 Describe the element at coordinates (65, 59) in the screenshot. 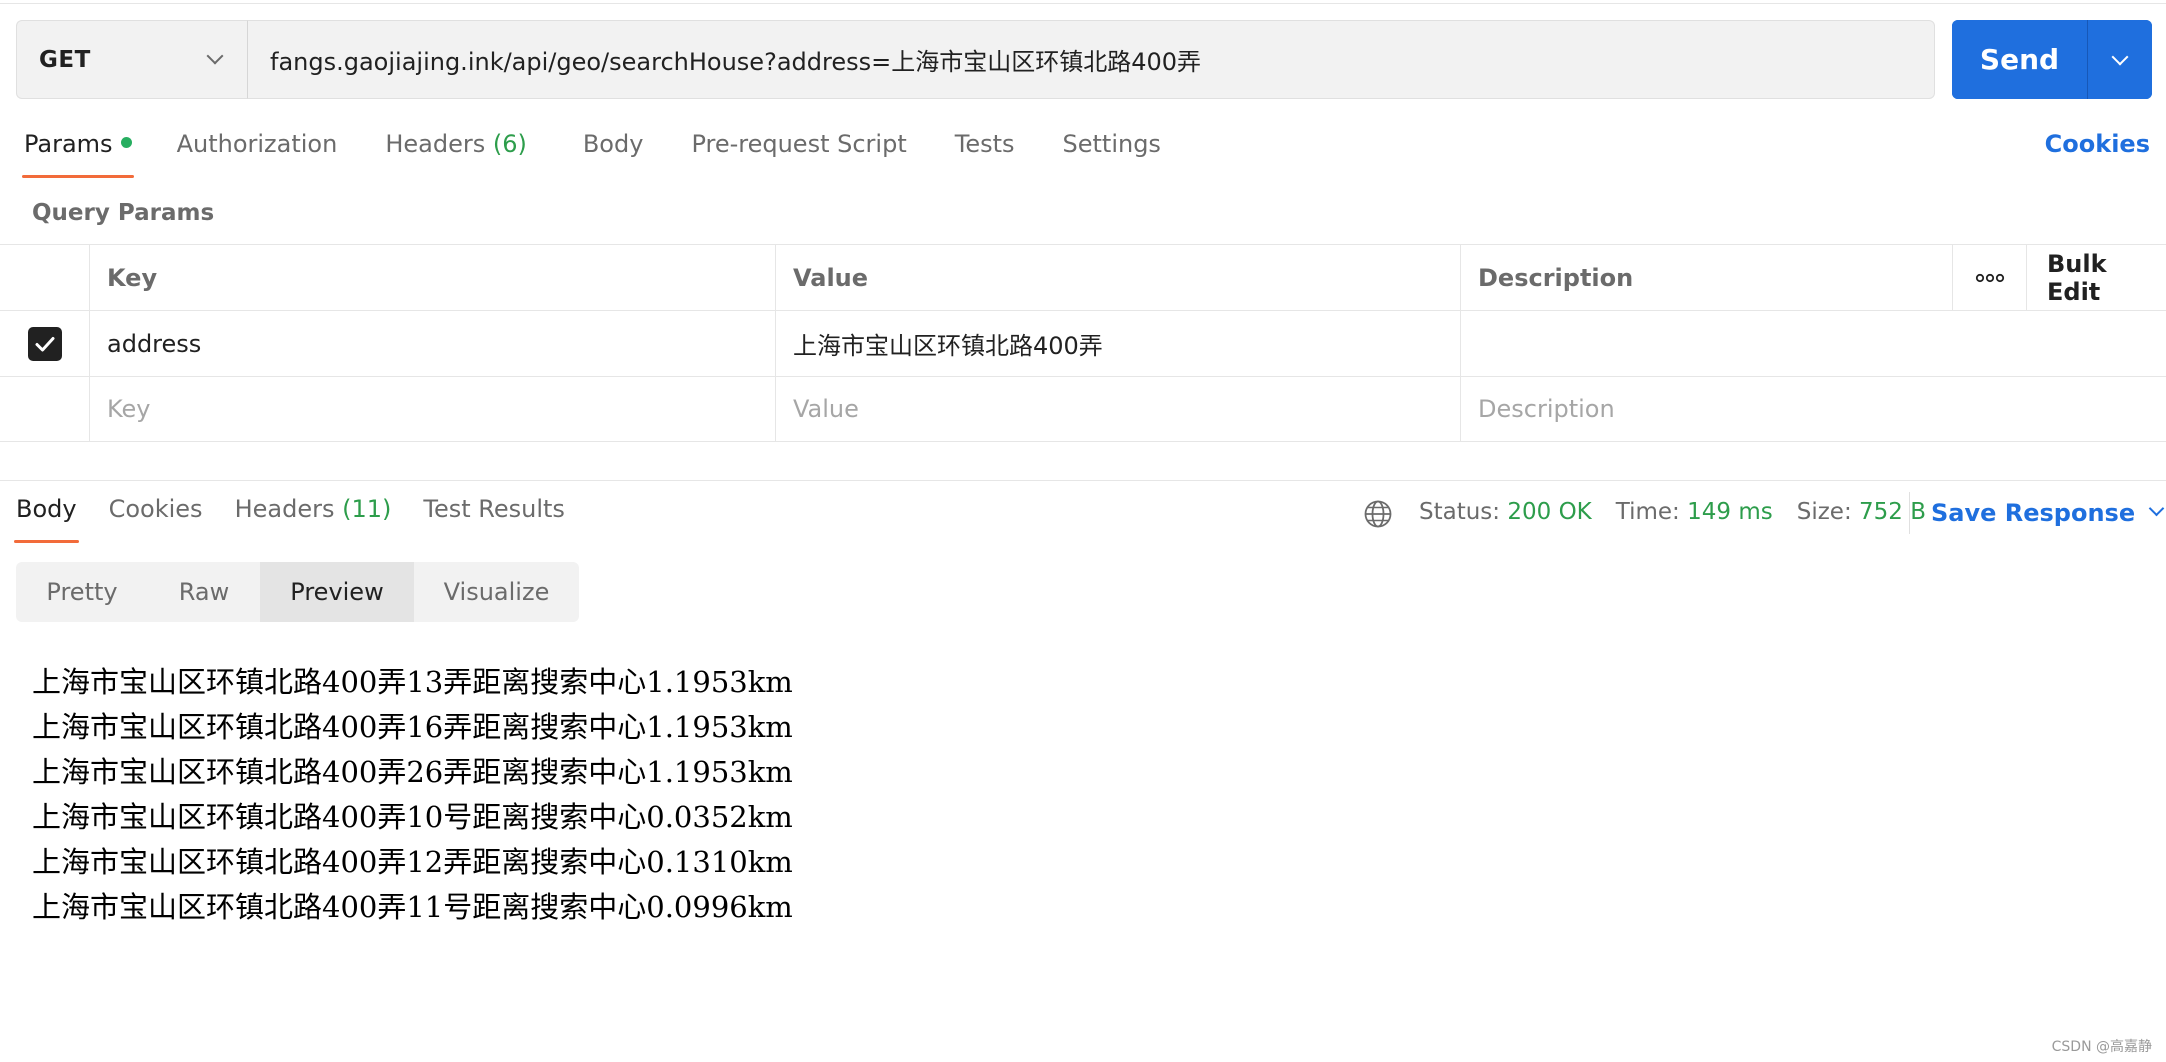

I see `method-label: GET` at that location.